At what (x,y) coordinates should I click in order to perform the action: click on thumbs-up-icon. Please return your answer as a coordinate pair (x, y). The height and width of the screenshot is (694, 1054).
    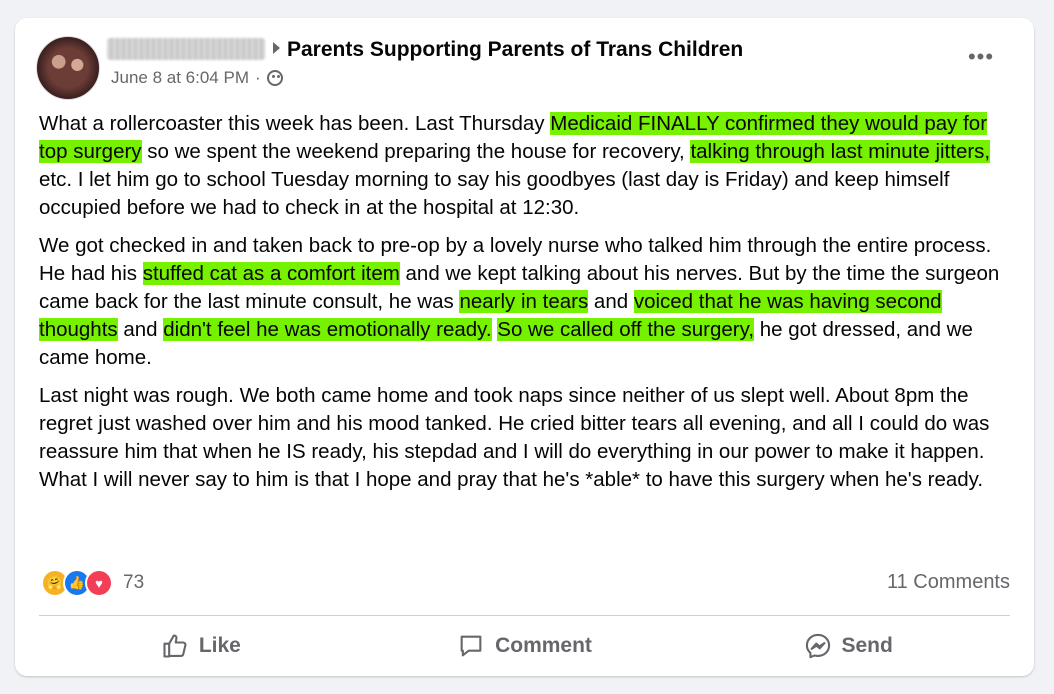
    Looking at the image, I should click on (175, 646).